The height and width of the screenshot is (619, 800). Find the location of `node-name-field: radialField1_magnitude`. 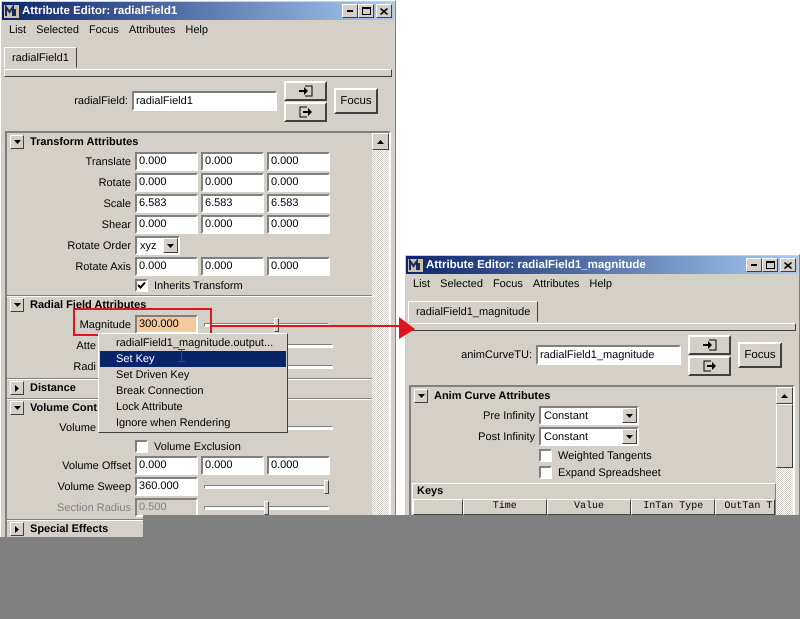

node-name-field: radialField1_magnitude is located at coordinates (608, 355).